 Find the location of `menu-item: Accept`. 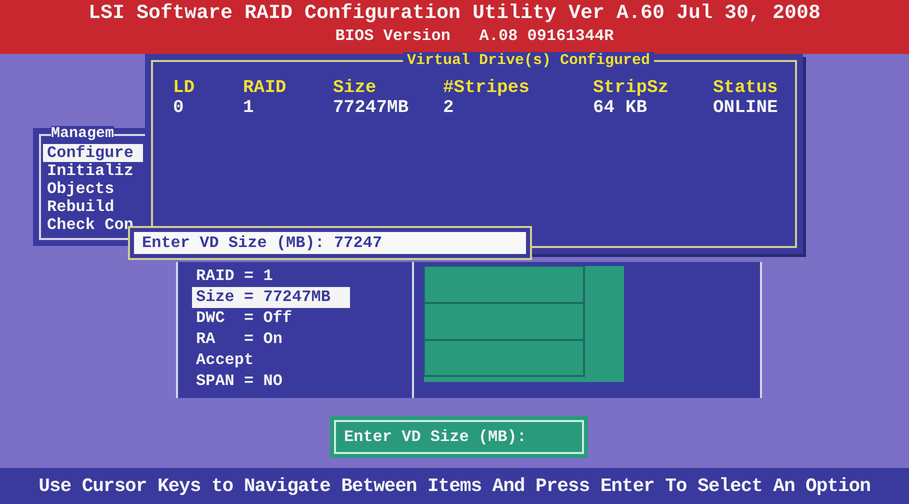

menu-item: Accept is located at coordinates (271, 360).